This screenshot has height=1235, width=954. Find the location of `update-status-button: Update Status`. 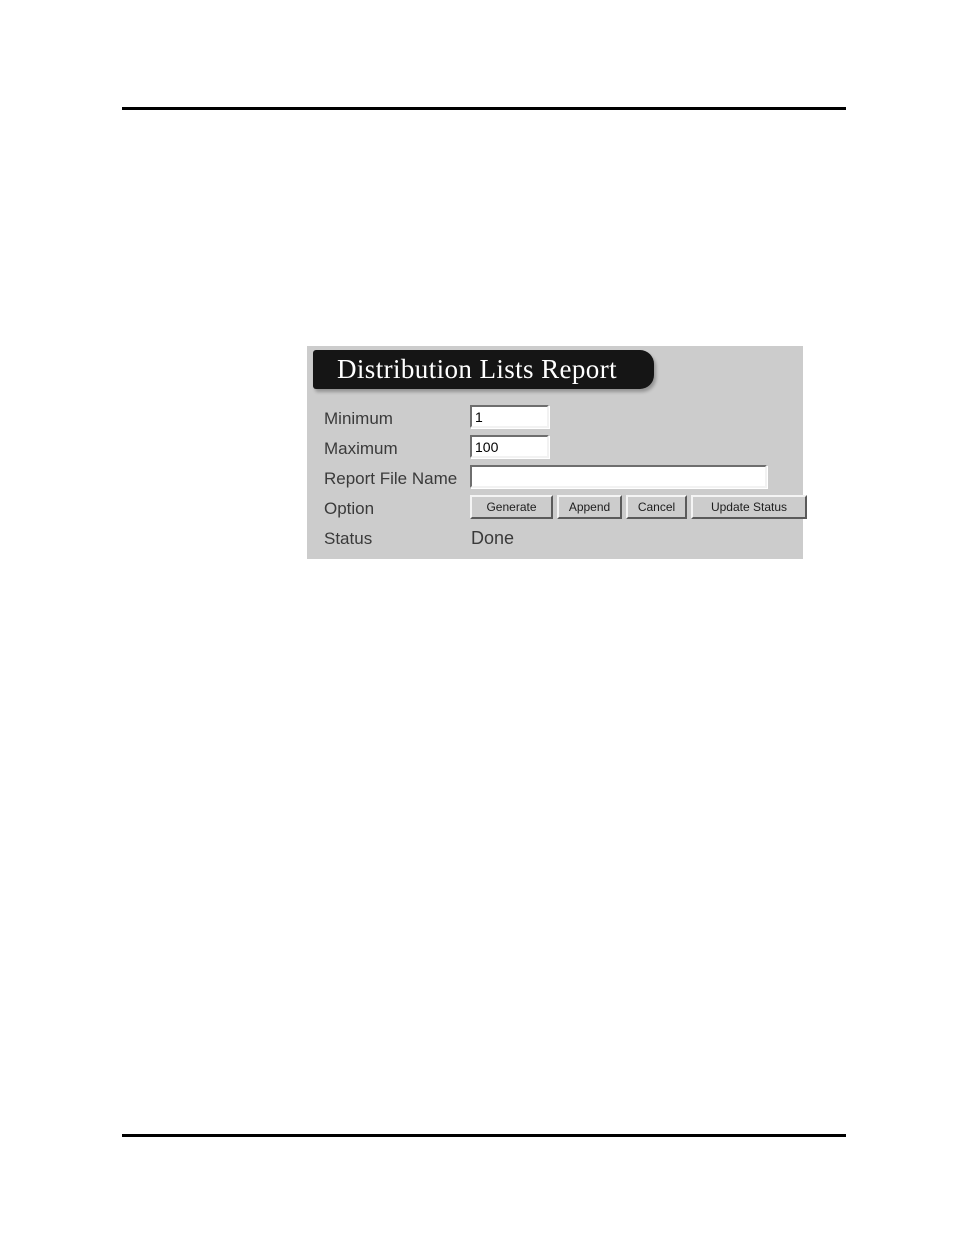

update-status-button: Update Status is located at coordinates (749, 507).